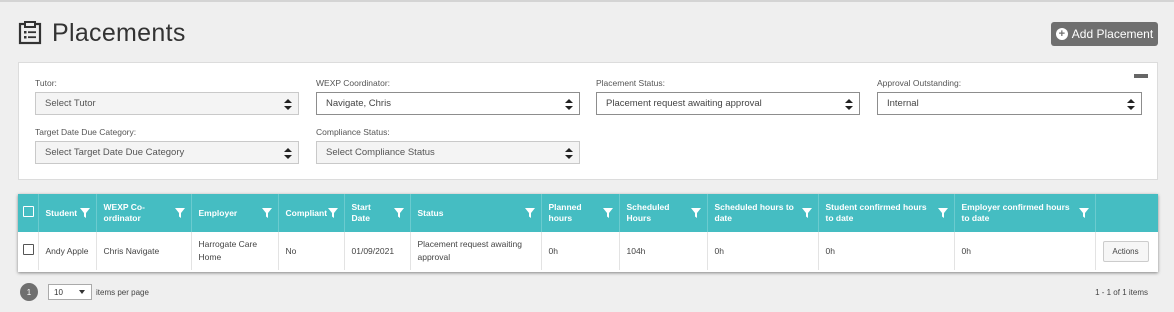  I want to click on status-label: Placement Status:, so click(630, 83).